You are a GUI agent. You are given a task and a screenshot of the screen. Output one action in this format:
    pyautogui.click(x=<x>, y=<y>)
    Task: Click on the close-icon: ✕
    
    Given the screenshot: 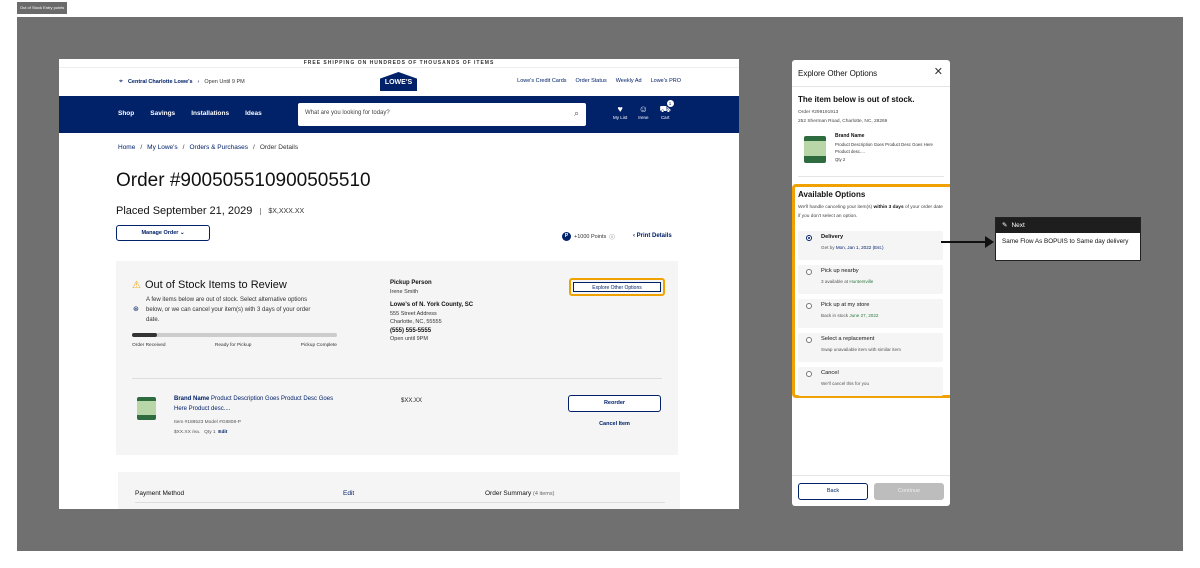 What is the action you would take?
    pyautogui.click(x=938, y=71)
    